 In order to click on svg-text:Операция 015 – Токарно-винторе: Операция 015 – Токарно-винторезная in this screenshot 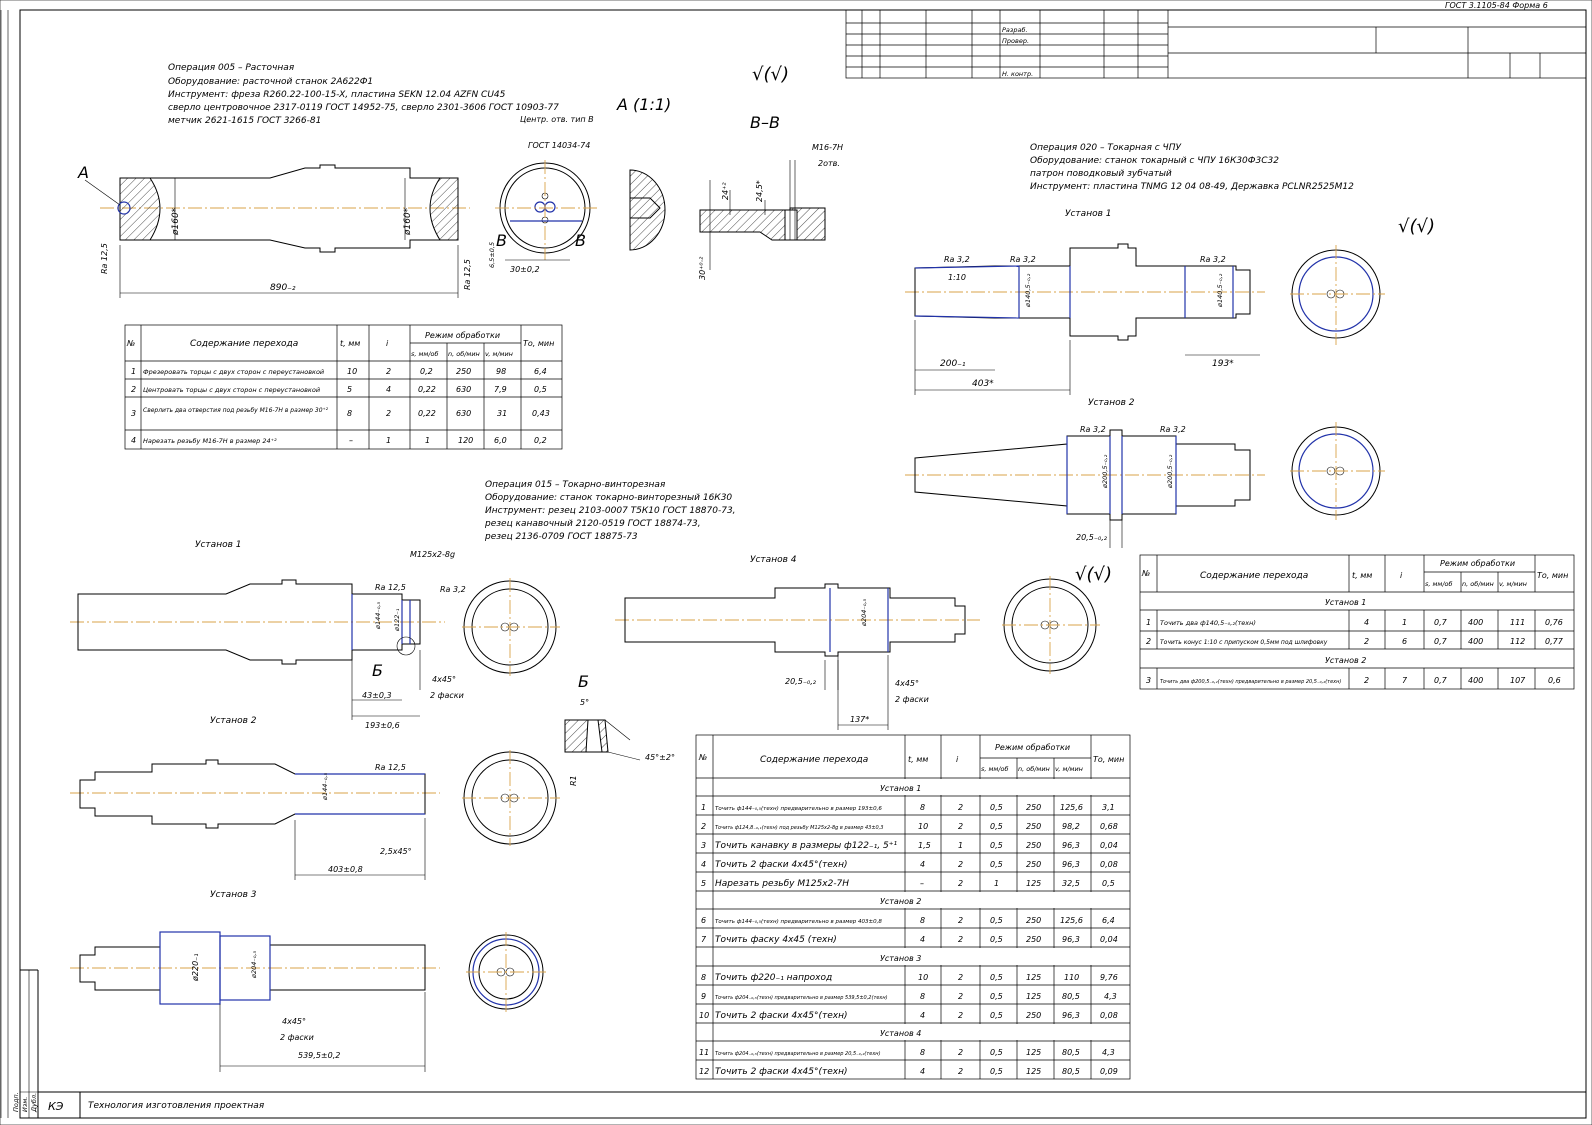, I will do `click(575, 485)`.